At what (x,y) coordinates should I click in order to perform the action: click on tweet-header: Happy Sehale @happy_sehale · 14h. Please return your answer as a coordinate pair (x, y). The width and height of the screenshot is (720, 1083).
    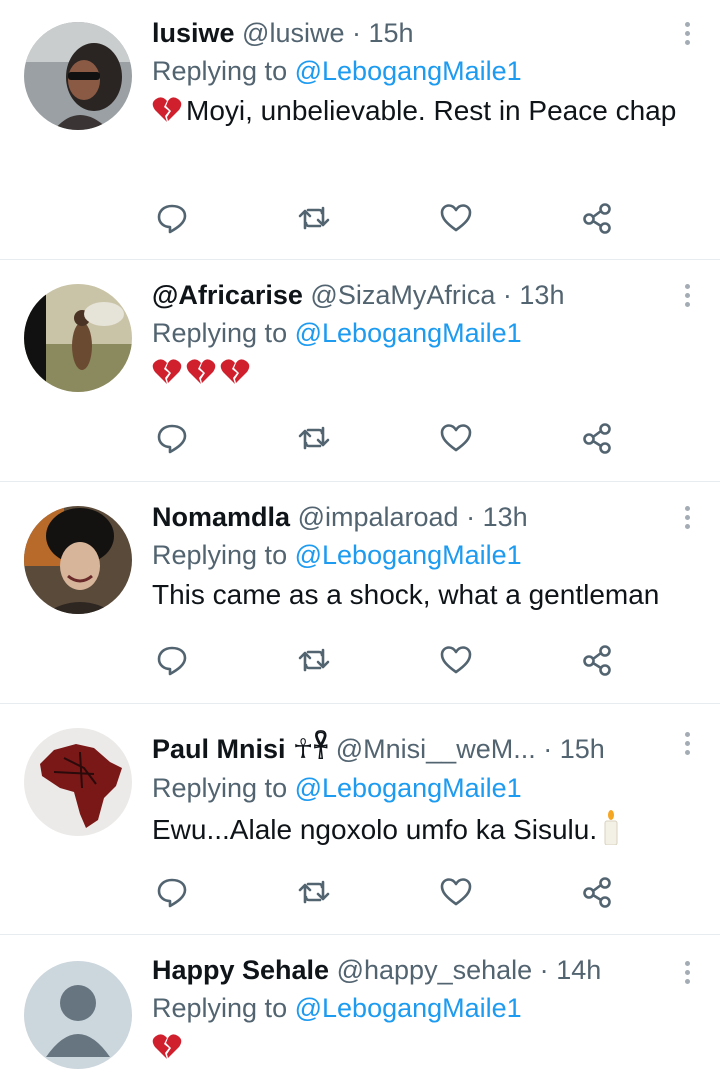
    Looking at the image, I should click on (426, 970).